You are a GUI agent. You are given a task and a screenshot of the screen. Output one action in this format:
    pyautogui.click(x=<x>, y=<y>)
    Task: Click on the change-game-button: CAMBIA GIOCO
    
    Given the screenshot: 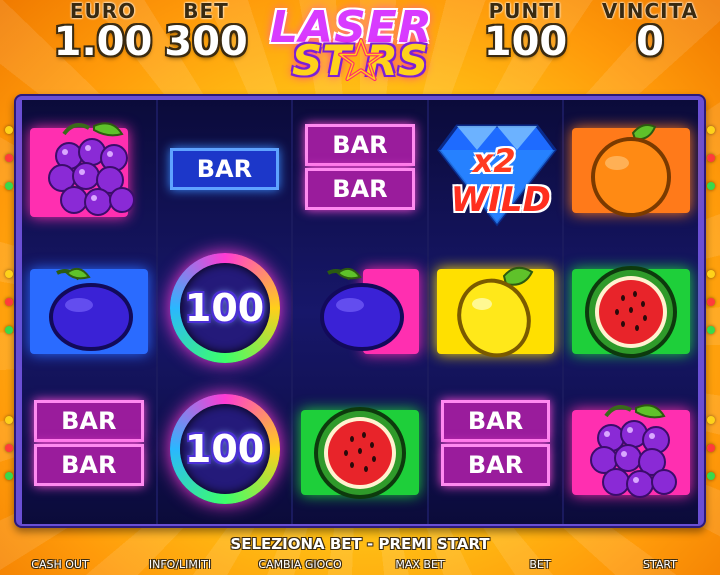 What is the action you would take?
    pyautogui.click(x=300, y=565)
    